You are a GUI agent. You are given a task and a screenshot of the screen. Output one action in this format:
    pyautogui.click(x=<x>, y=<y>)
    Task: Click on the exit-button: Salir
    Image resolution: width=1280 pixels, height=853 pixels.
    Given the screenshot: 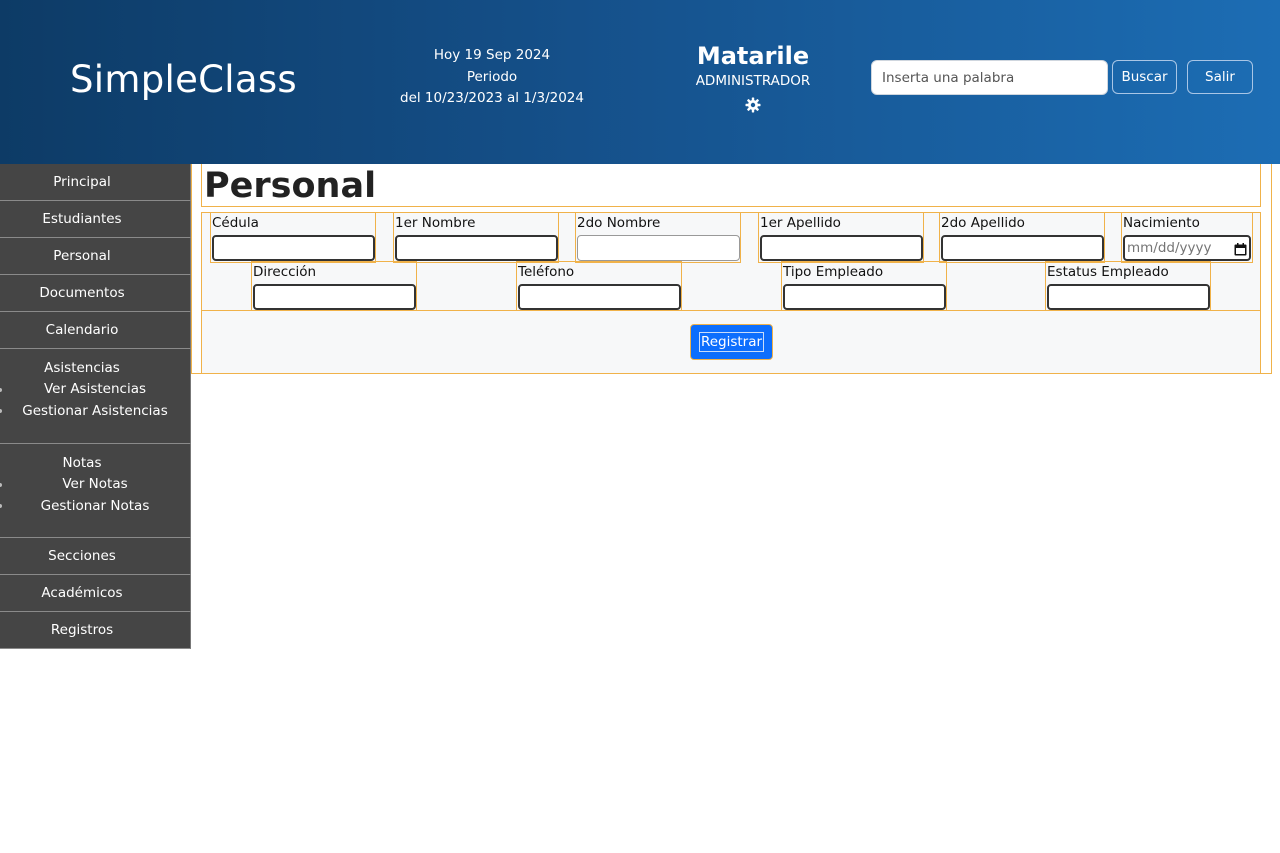 What is the action you would take?
    pyautogui.click(x=1220, y=77)
    